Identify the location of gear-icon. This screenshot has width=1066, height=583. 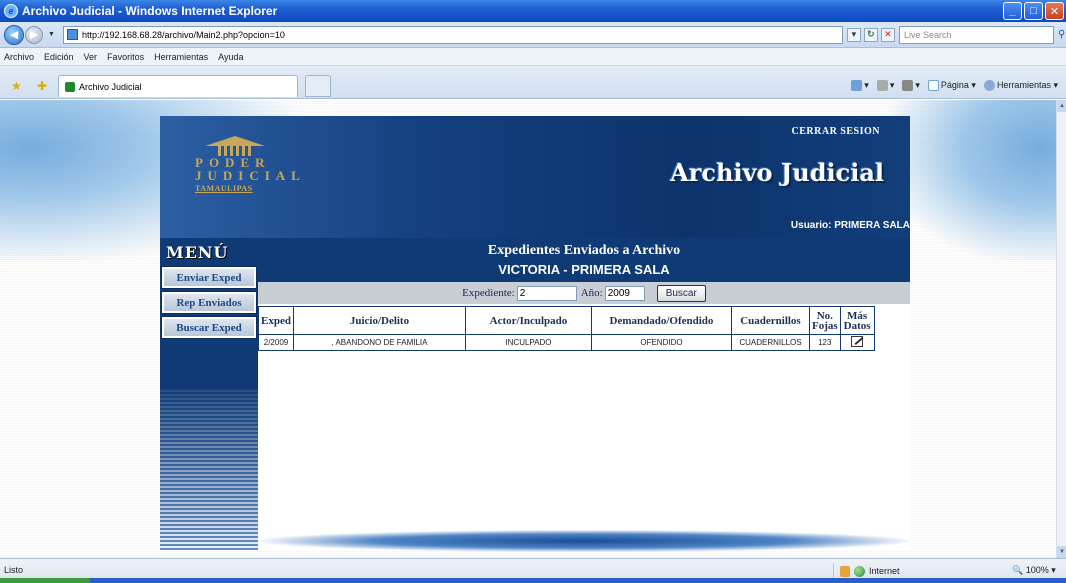
(989, 86).